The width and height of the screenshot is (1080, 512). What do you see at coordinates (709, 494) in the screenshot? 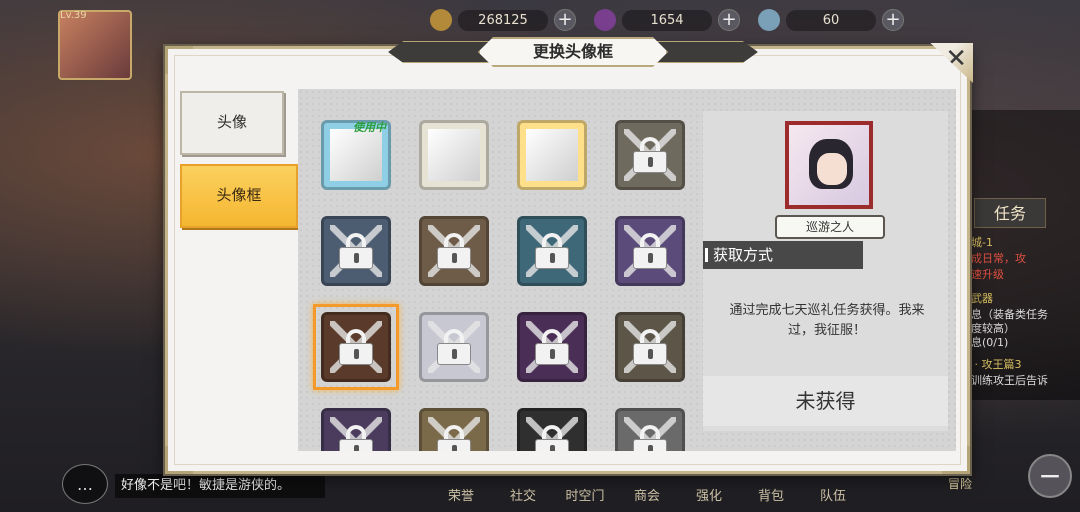
I see `nav-item: 强化` at bounding box center [709, 494].